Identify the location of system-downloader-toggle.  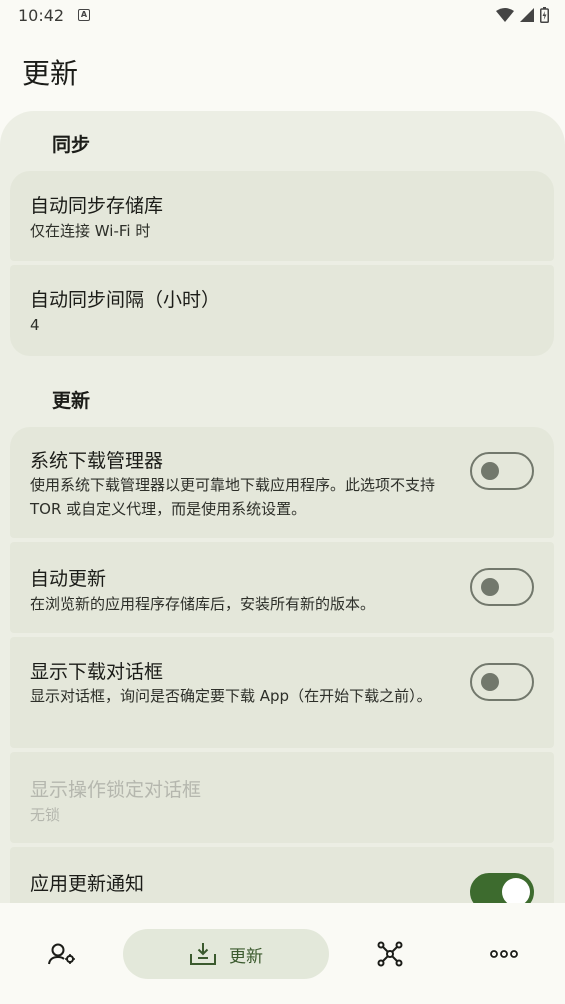
(502, 471).